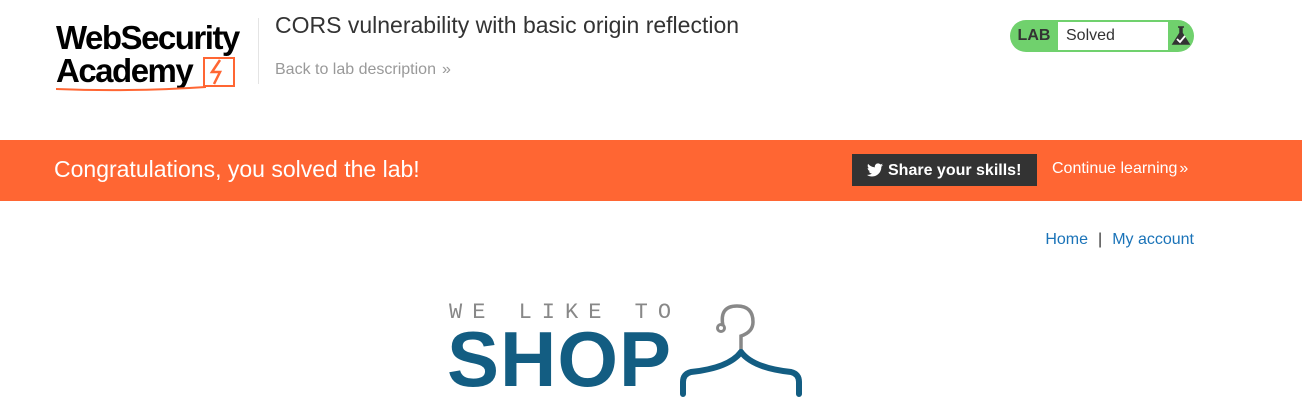 The width and height of the screenshot is (1302, 409). Describe the element at coordinates (1115, 168) in the screenshot. I see `continue-learning-label: Continue learning` at that location.